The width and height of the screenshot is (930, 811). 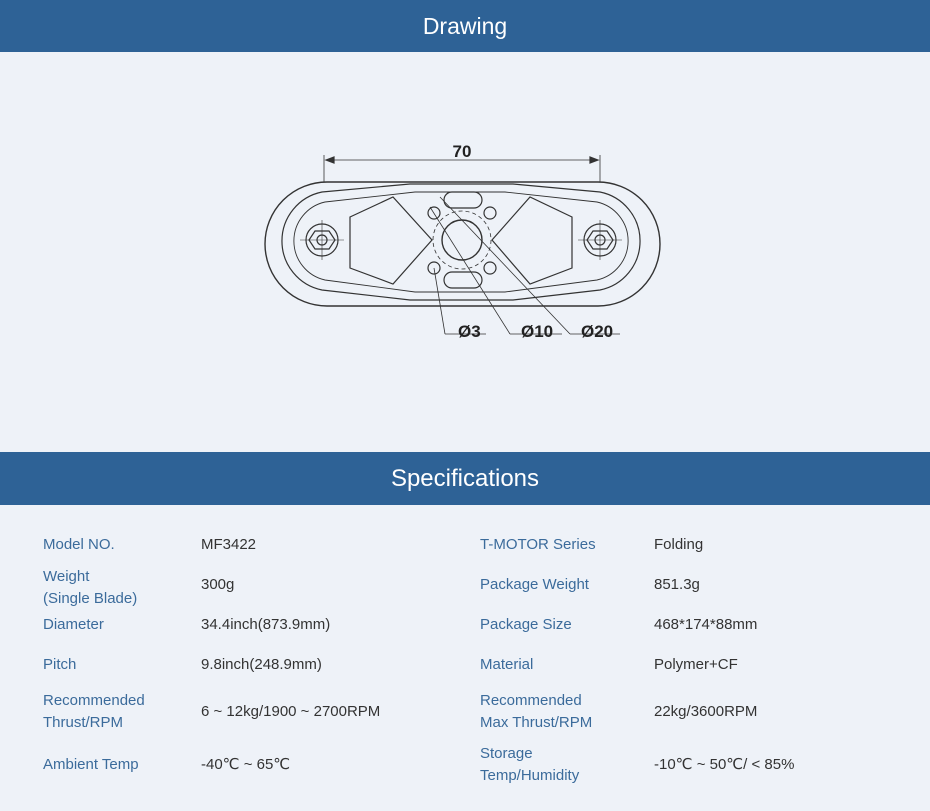 What do you see at coordinates (218, 584) in the screenshot?
I see `spec-value-weight: 300g` at bounding box center [218, 584].